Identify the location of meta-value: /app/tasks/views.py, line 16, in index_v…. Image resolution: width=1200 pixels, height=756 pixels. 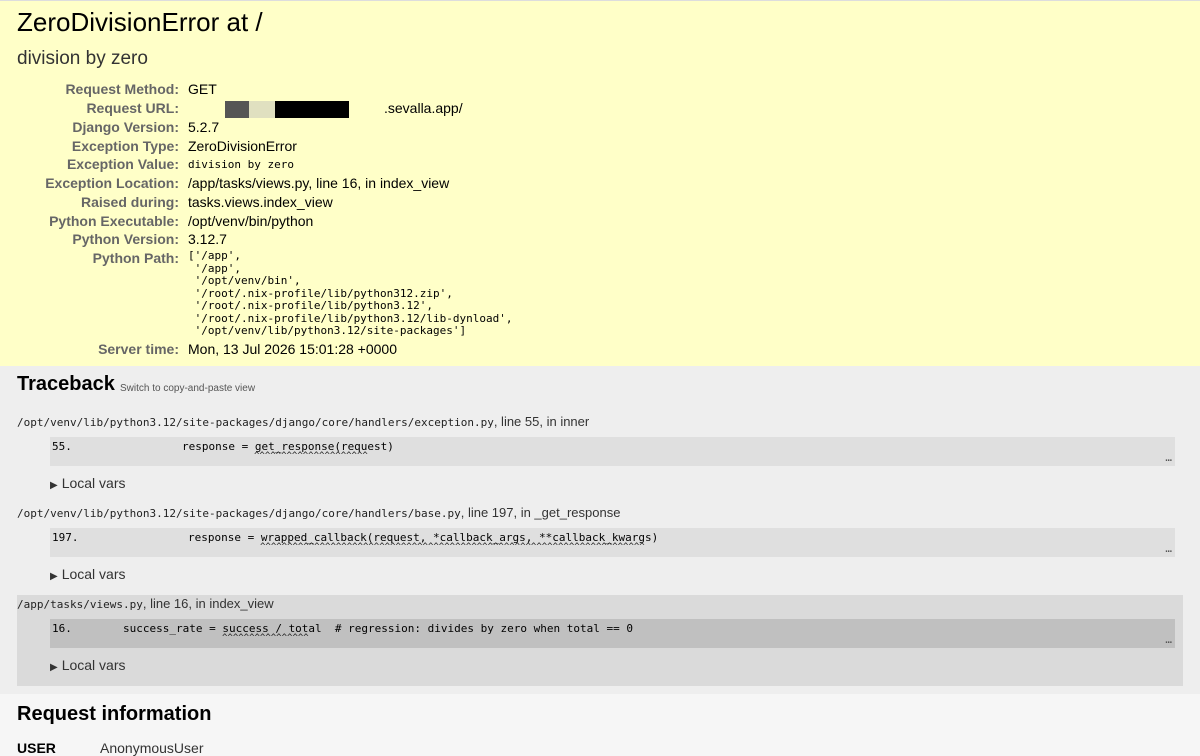
(319, 183).